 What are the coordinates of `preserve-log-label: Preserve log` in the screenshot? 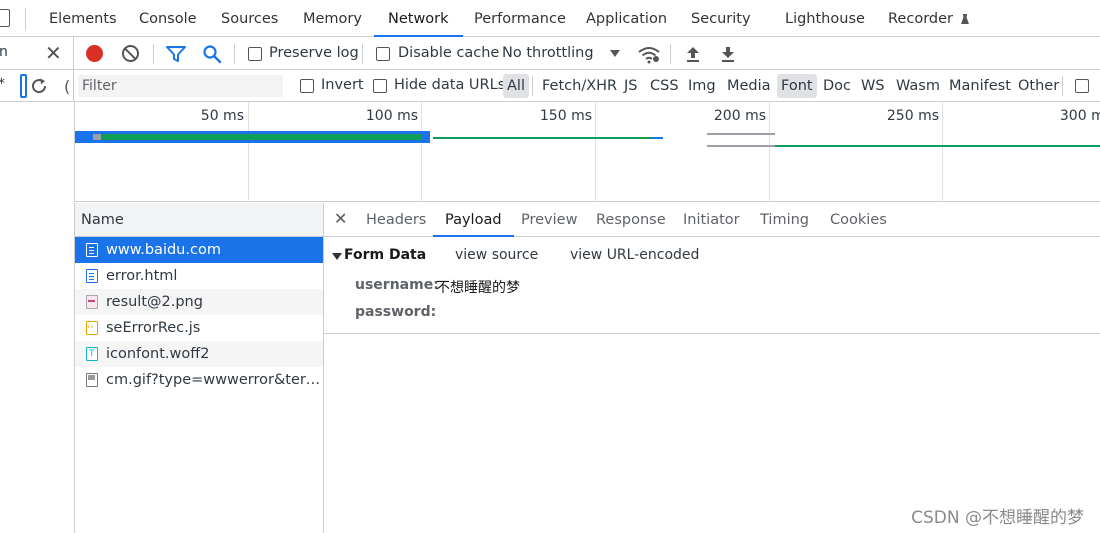 It's located at (314, 53).